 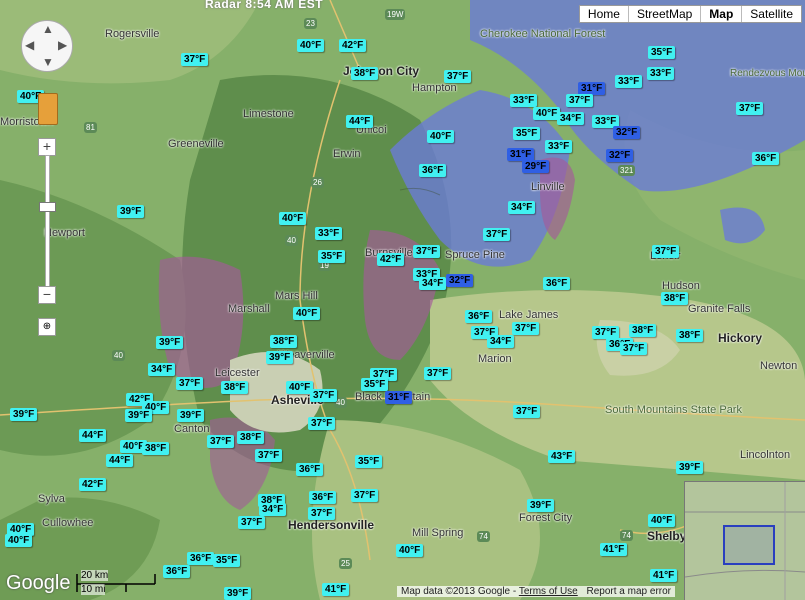 What do you see at coordinates (604, 14) in the screenshot?
I see `home-button: Home` at bounding box center [604, 14].